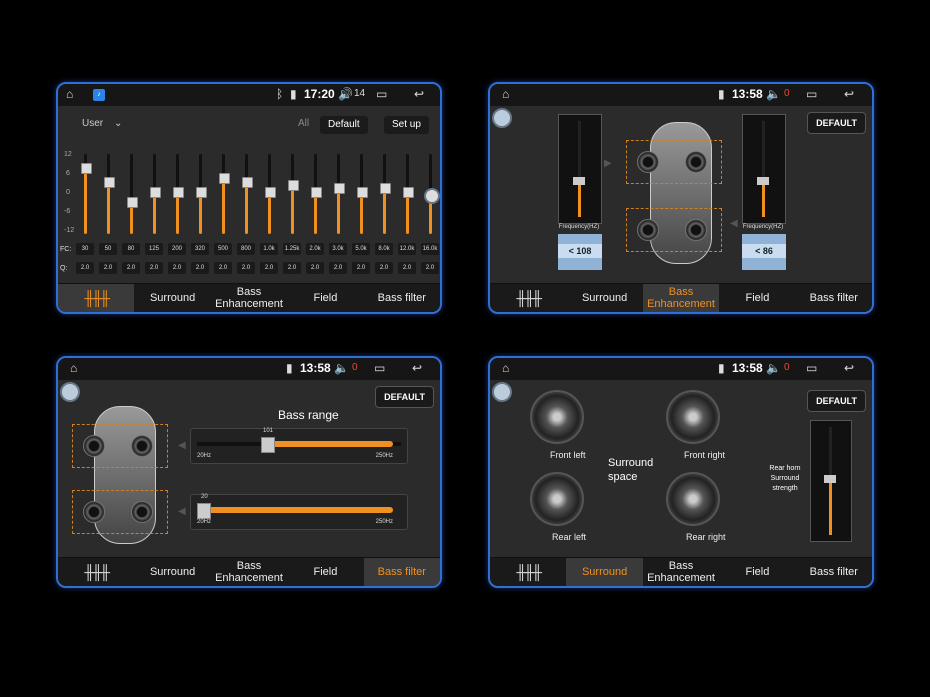 This screenshot has width=930, height=697. I want to click on front-left-gauge, so click(557, 417).